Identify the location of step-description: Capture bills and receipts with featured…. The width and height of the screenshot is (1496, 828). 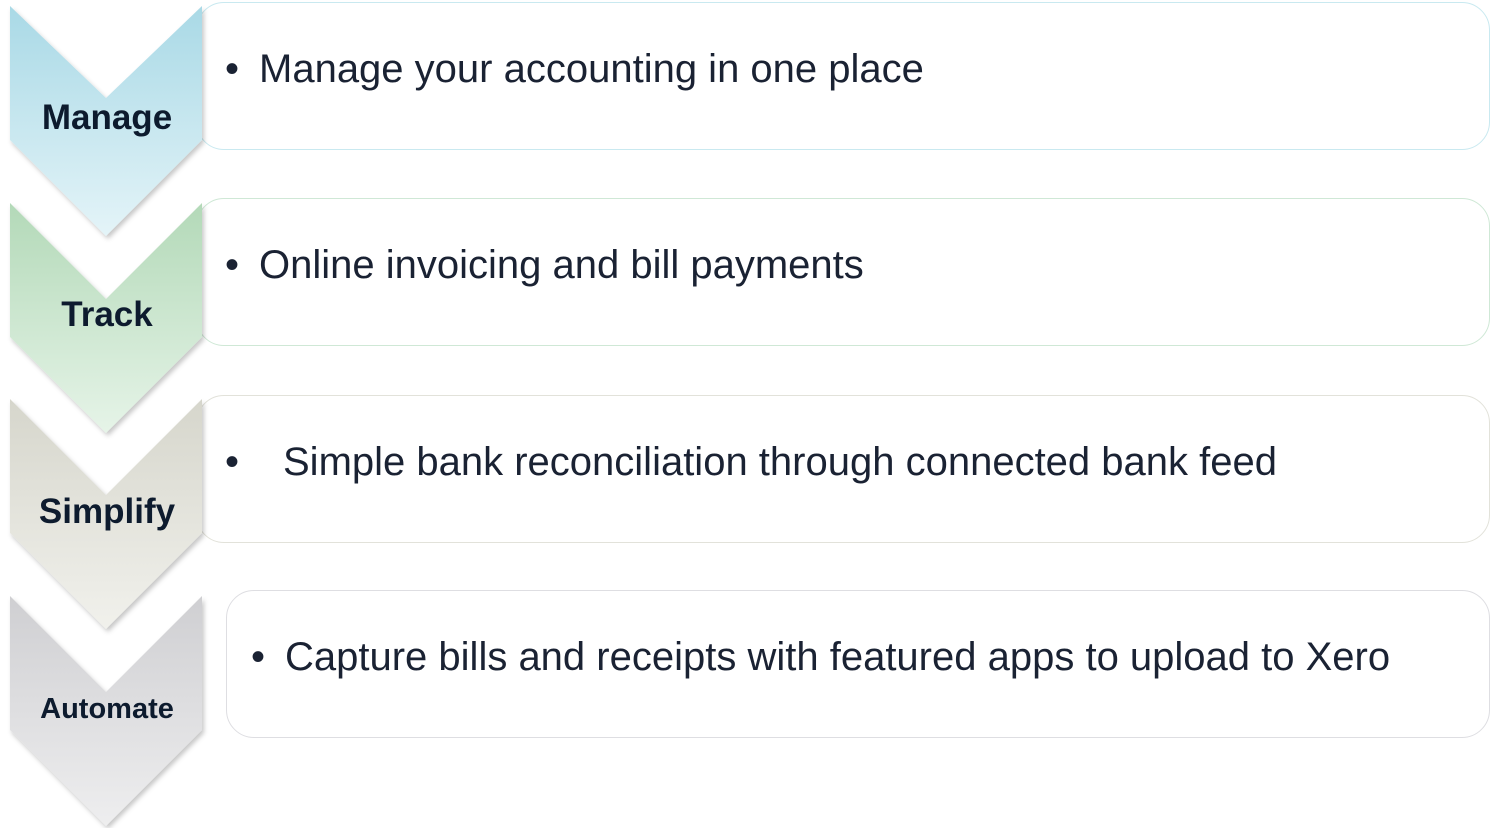
(838, 657).